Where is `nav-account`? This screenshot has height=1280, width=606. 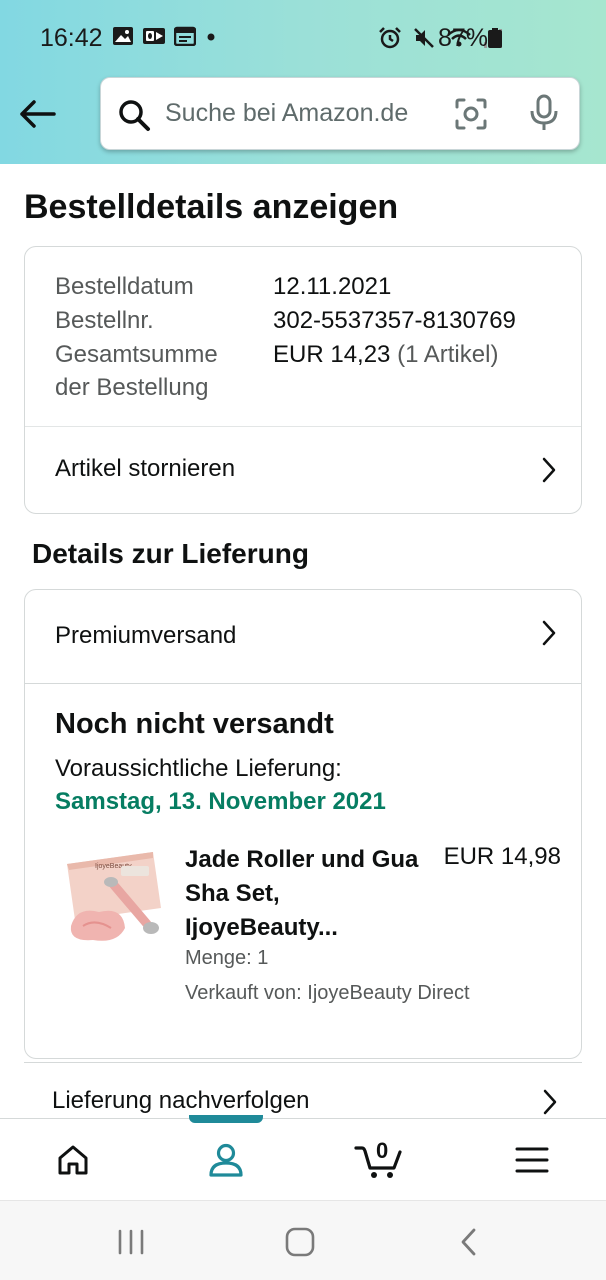 nav-account is located at coordinates (226, 1160).